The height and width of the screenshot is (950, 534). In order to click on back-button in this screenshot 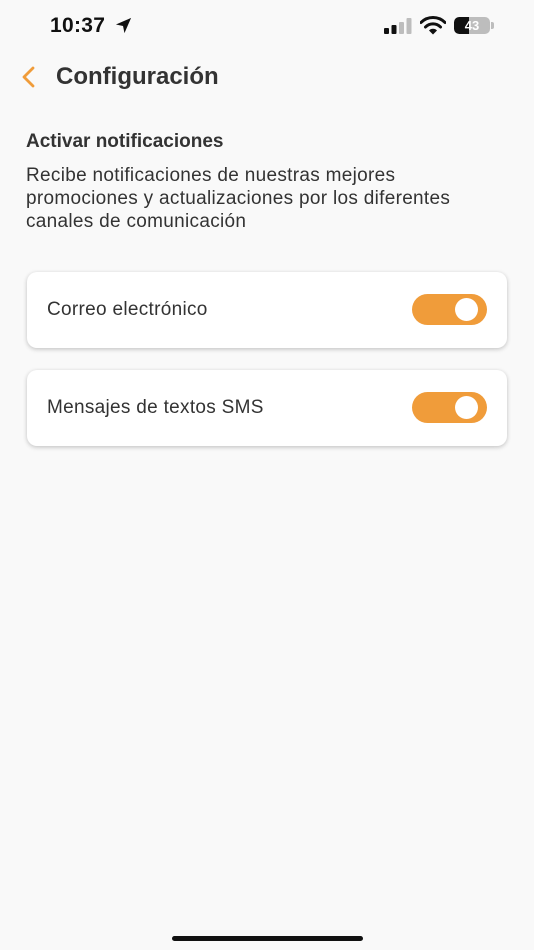, I will do `click(29, 77)`.